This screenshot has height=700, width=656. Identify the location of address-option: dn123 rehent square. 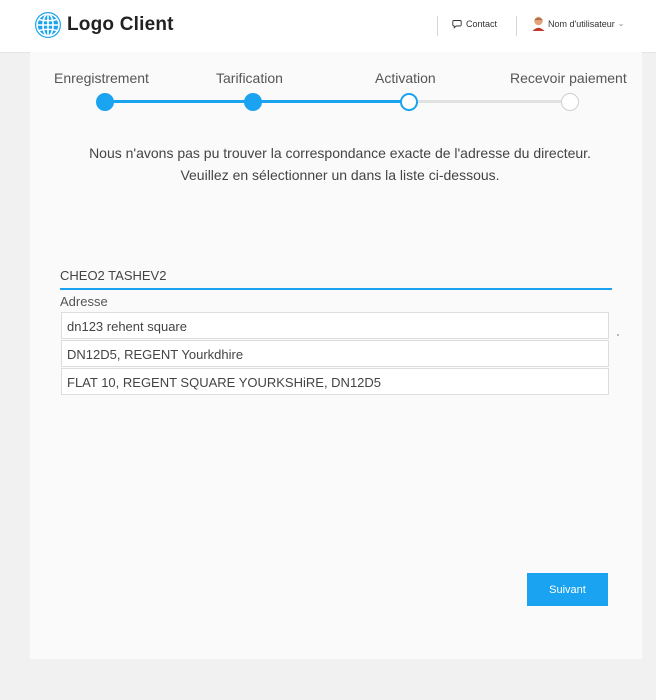
(335, 325).